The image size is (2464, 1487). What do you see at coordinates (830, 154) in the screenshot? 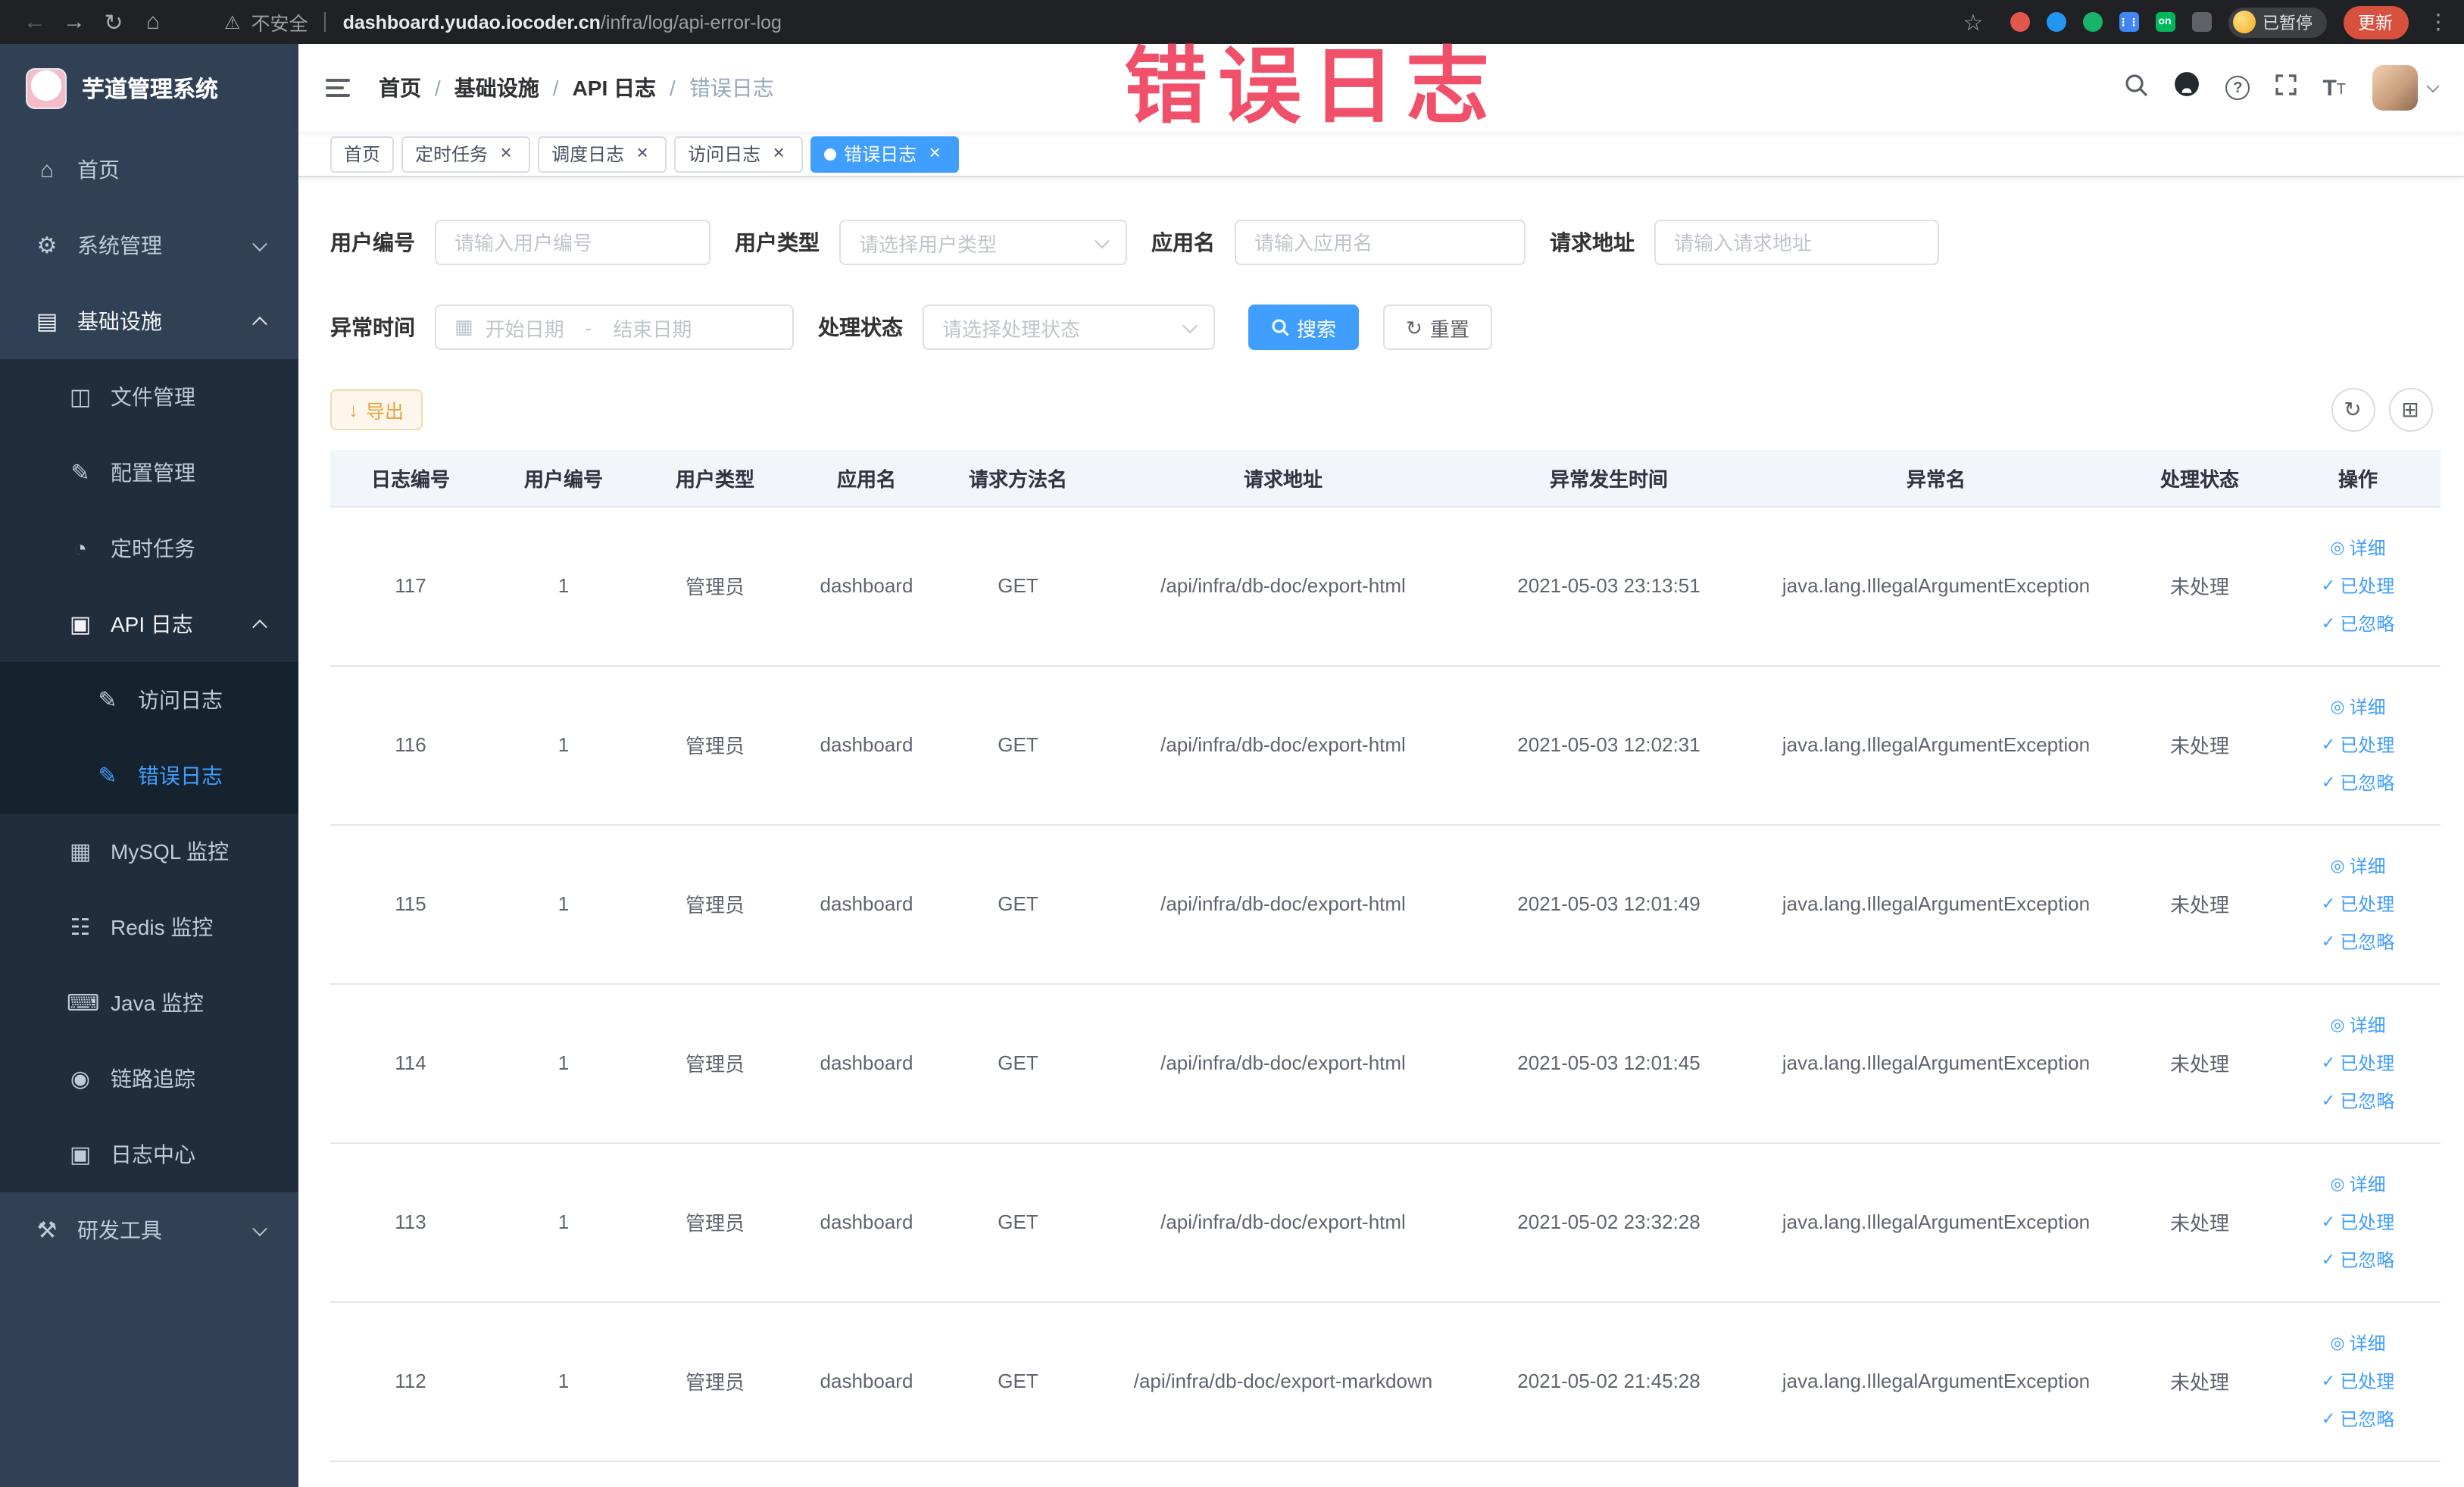
I see `active-tab-dot` at bounding box center [830, 154].